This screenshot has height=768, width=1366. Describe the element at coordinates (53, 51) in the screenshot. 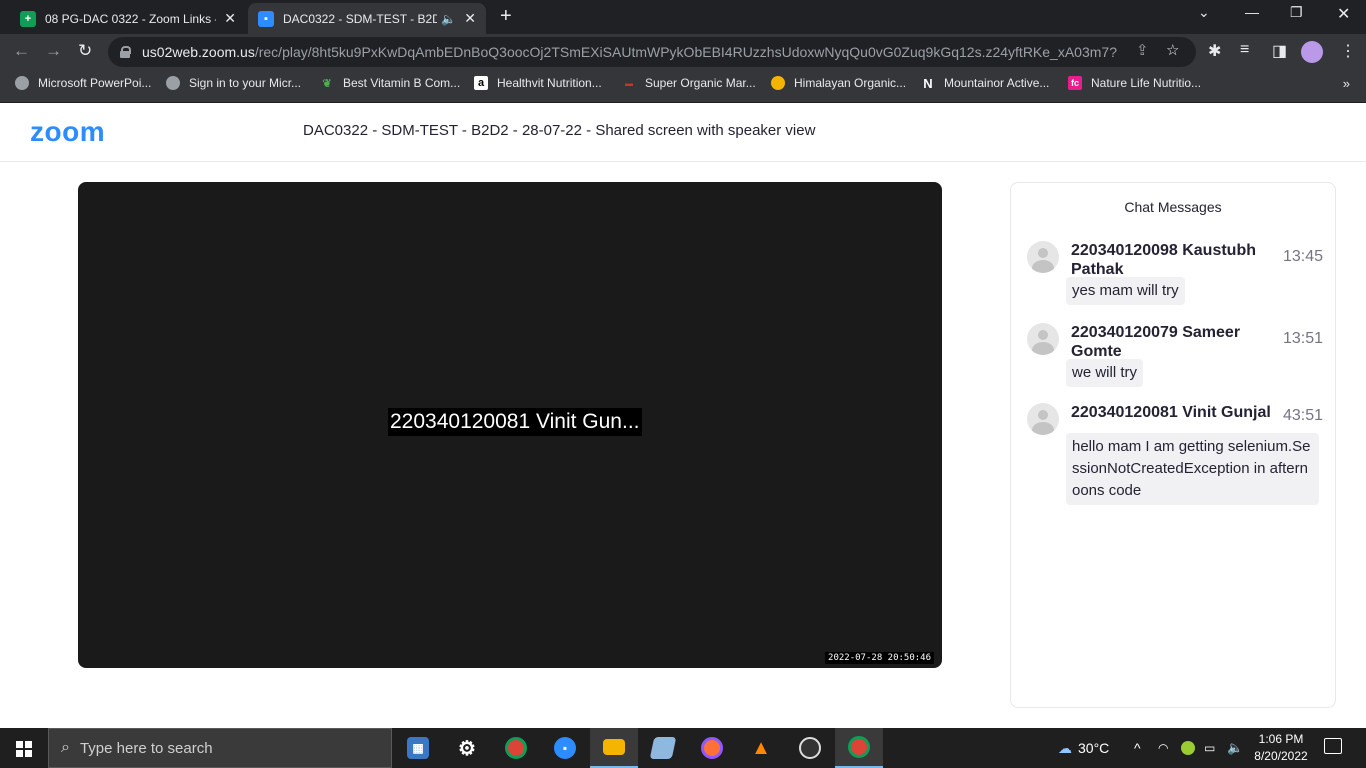

I see `forward-button: →` at that location.